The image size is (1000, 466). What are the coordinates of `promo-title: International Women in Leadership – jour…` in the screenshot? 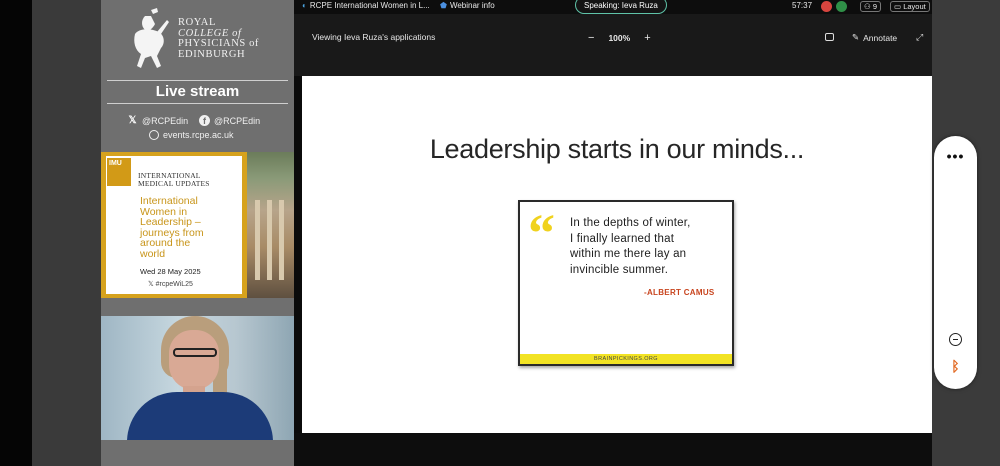 It's located at (188, 227).